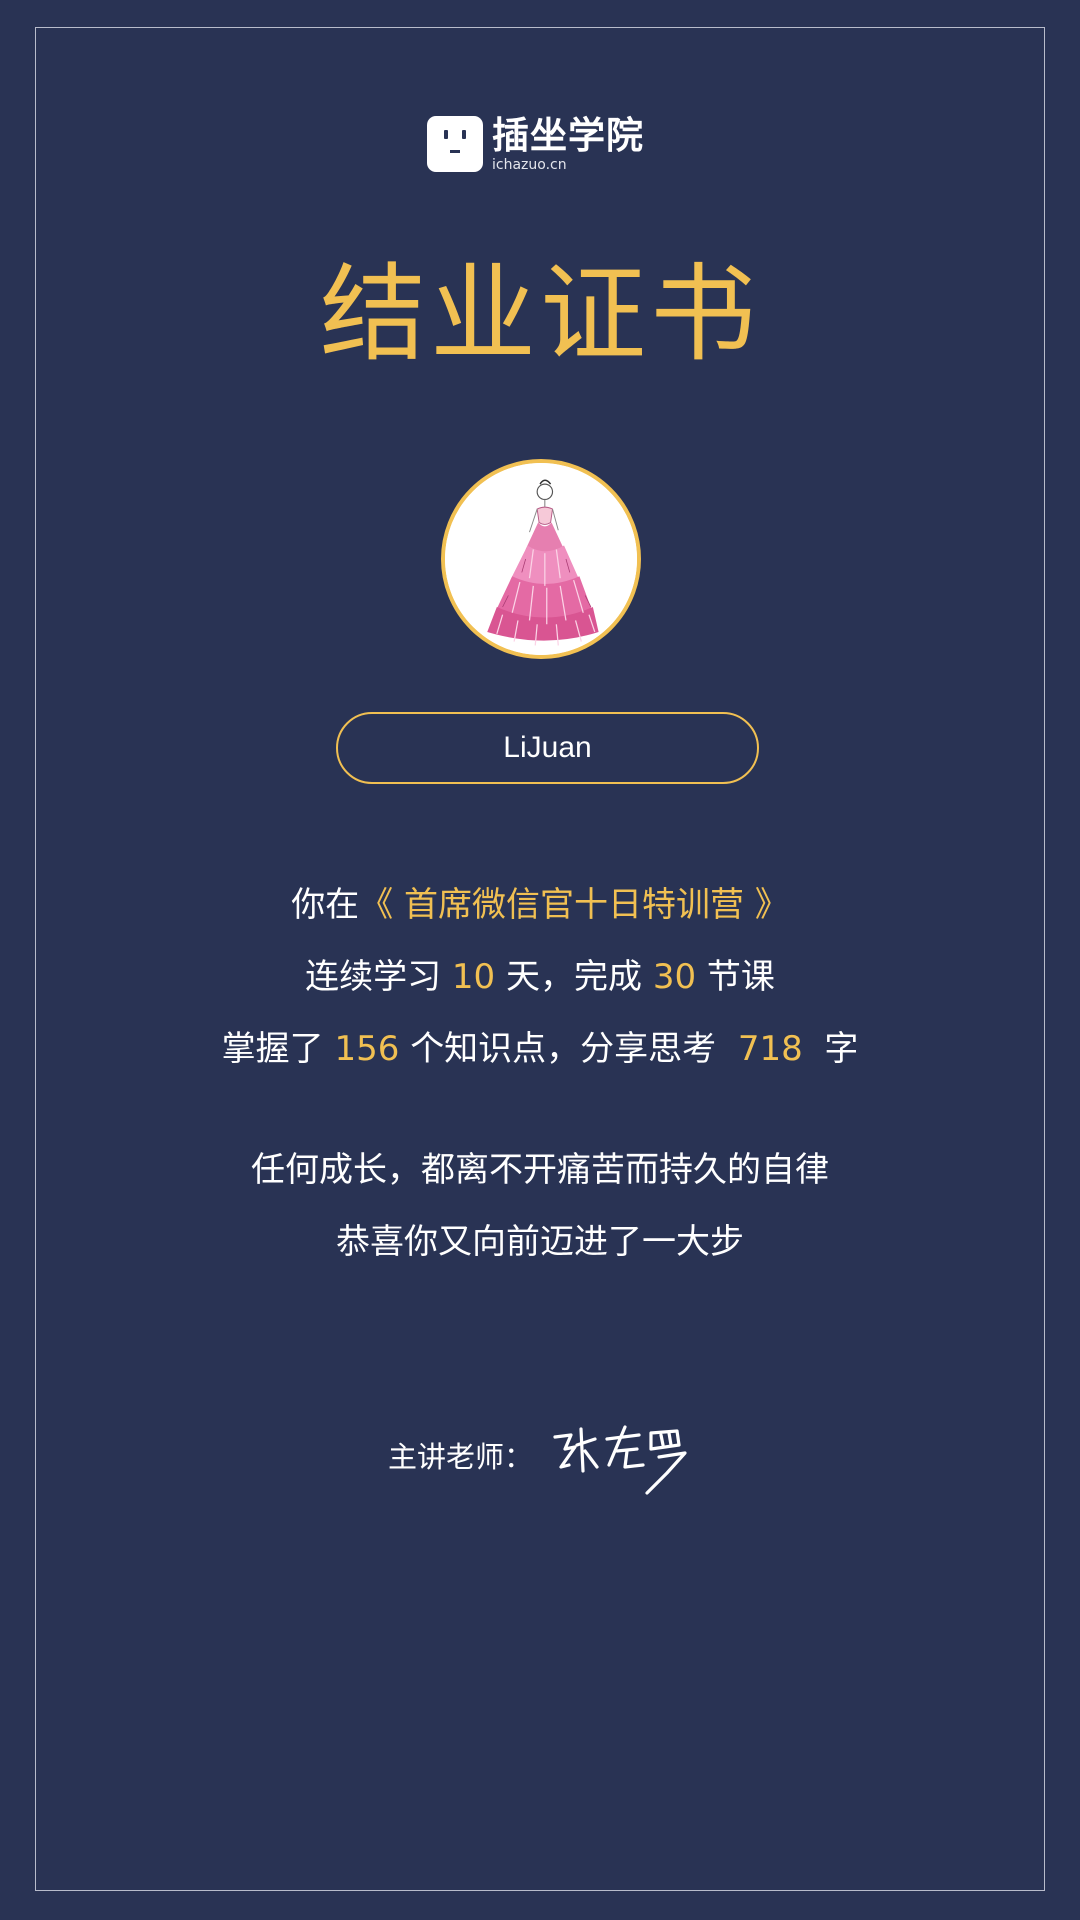 This screenshot has height=1920, width=1080. Describe the element at coordinates (540, 314) in the screenshot. I see `certificate-title: 结业证书` at that location.